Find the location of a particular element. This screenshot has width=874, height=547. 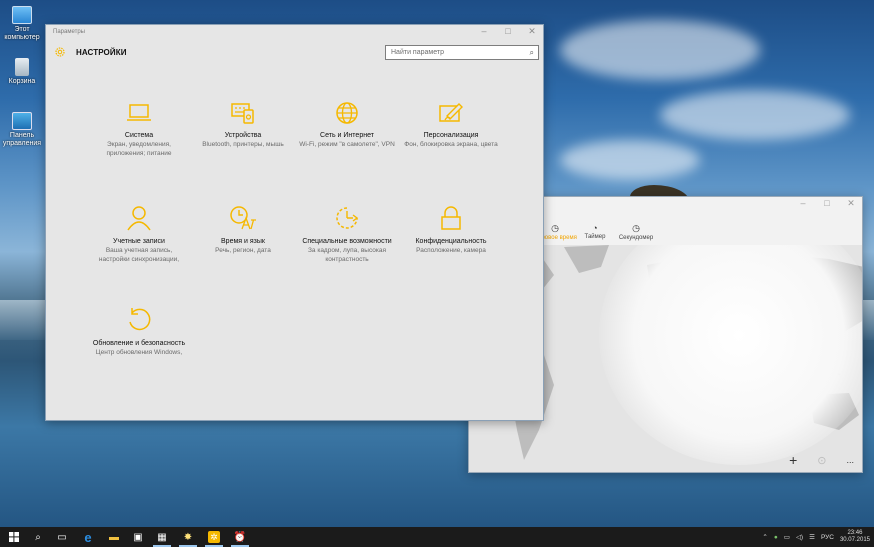

tab-stopwatch: ◷ Секундомер is located at coordinates (636, 232).